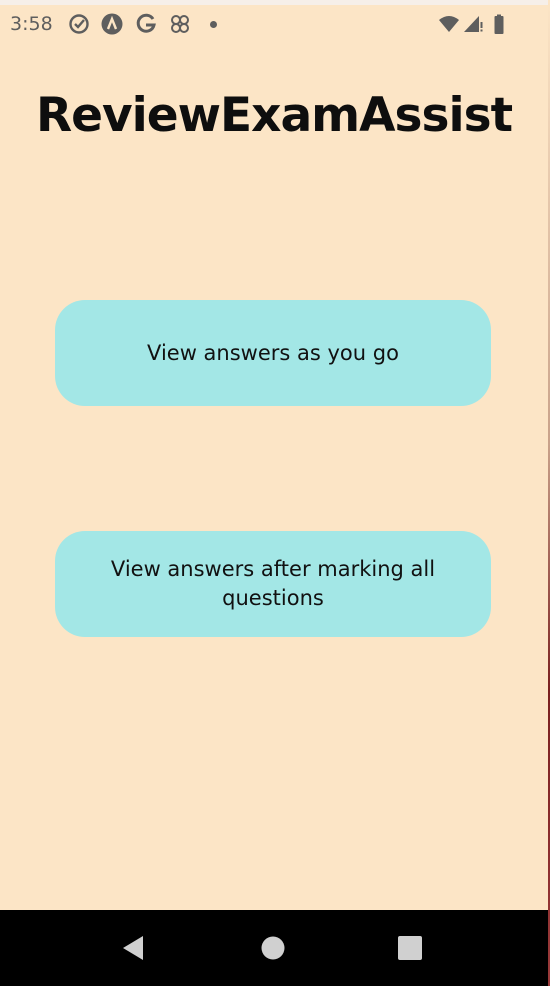  Describe the element at coordinates (31, 24) in the screenshot. I see `status-time: 3:58` at that location.